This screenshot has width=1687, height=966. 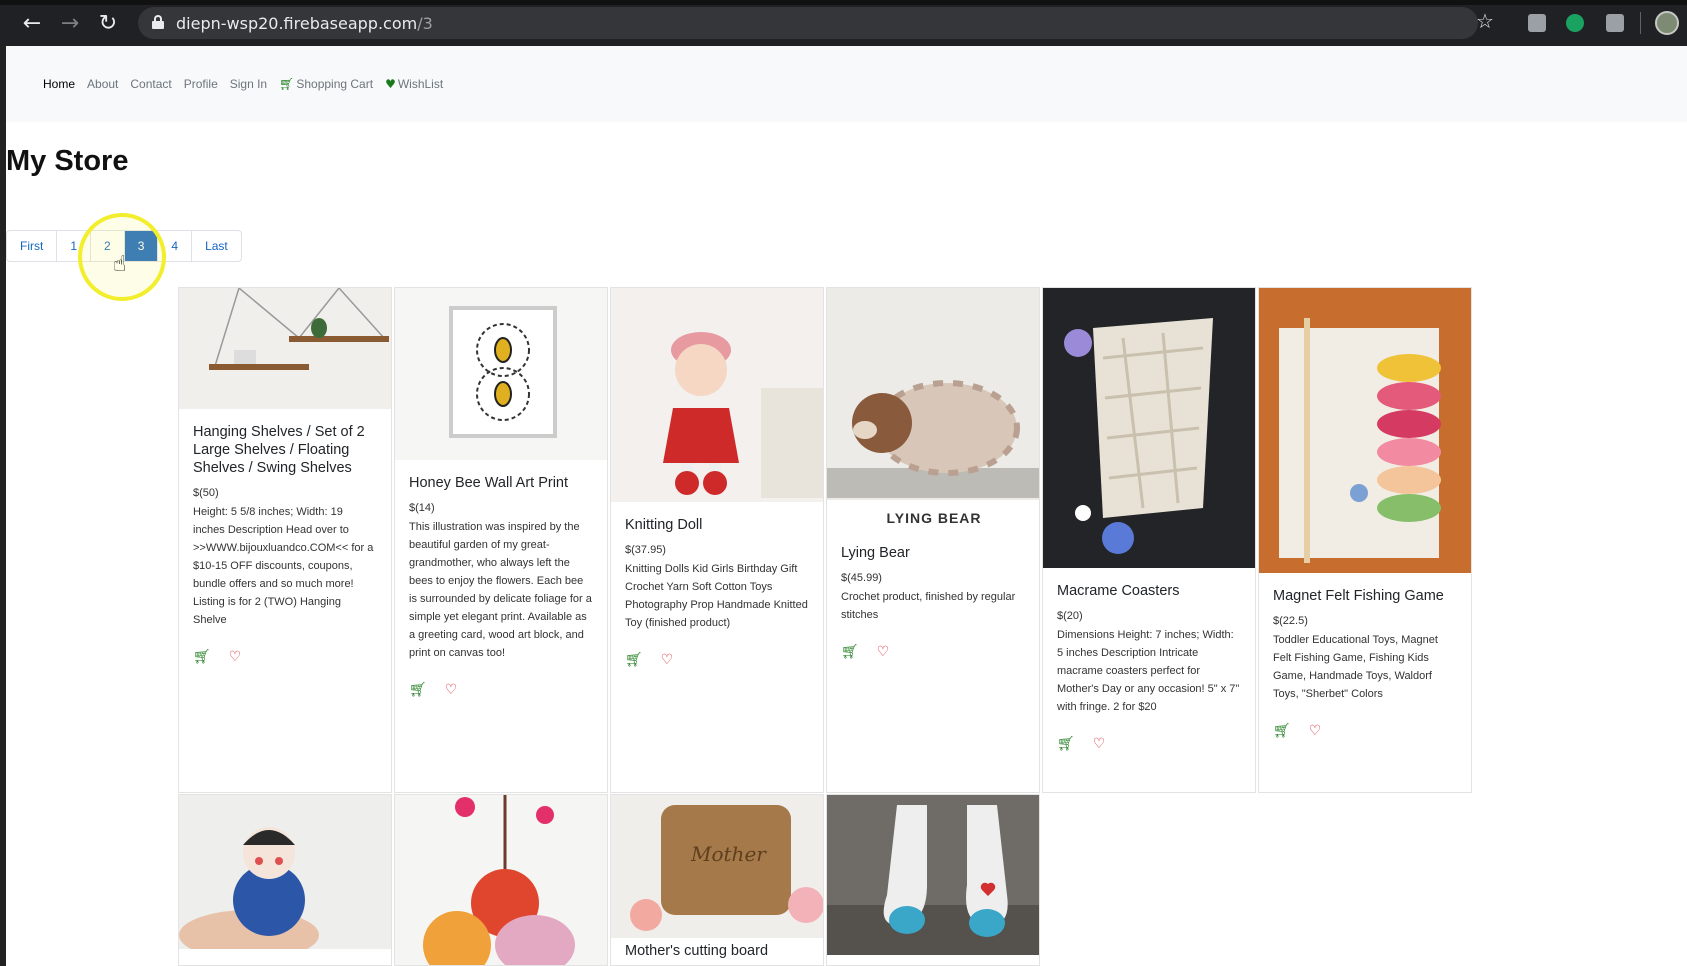 I want to click on honey-bee-print-image, so click(x=501, y=374).